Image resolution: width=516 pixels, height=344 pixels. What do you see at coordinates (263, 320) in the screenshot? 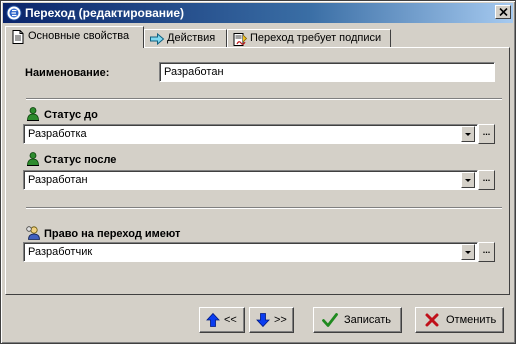
I see `arrow-down-icon` at bounding box center [263, 320].